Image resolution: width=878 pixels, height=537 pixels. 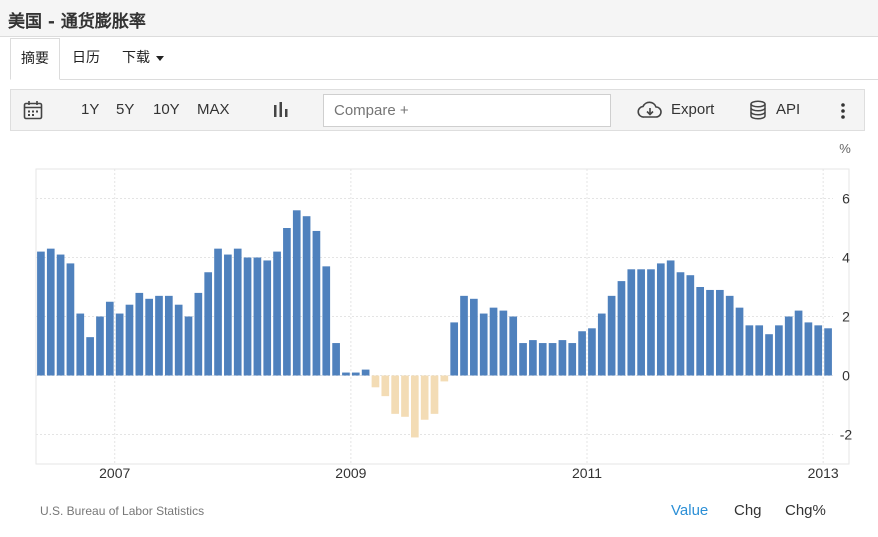 What do you see at coordinates (650, 110) in the screenshot?
I see `cloud-download-icon` at bounding box center [650, 110].